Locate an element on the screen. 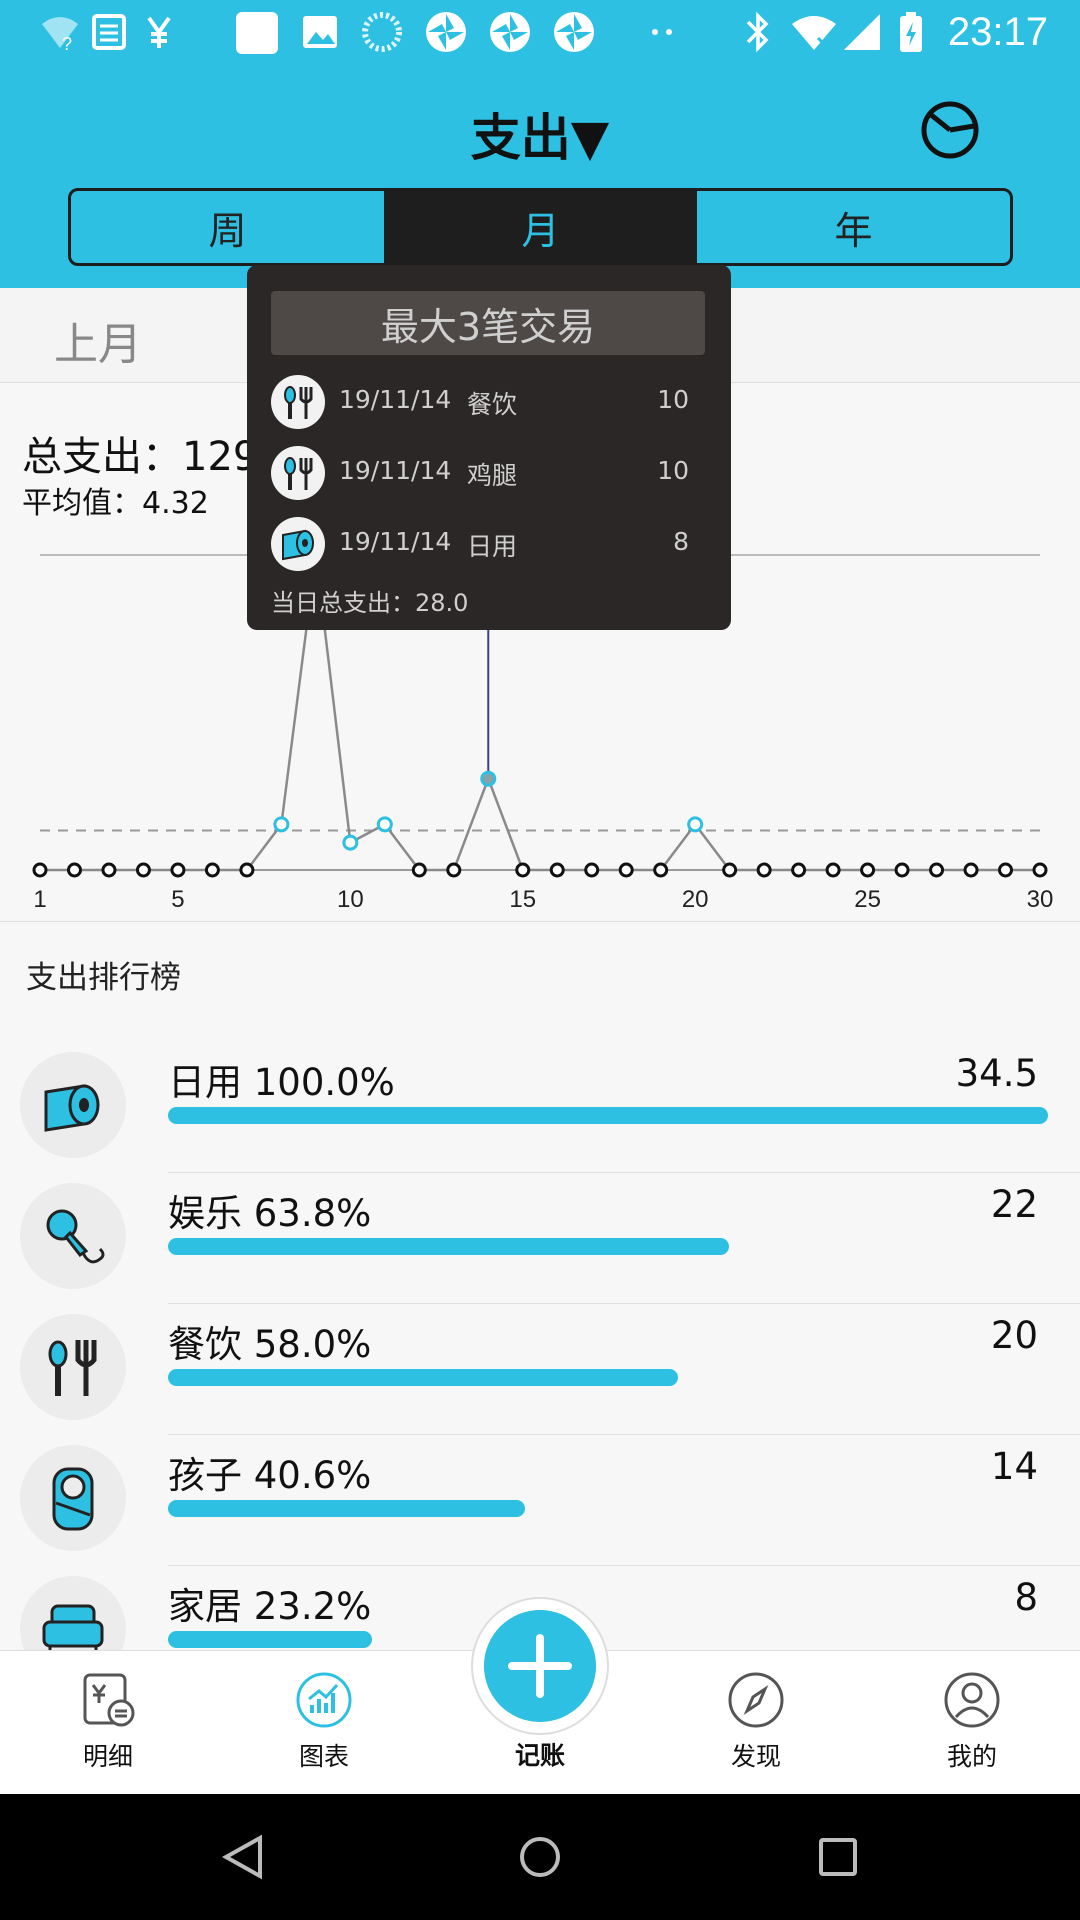 This screenshot has height=1920, width=1080. news-icon is located at coordinates (109, 32).